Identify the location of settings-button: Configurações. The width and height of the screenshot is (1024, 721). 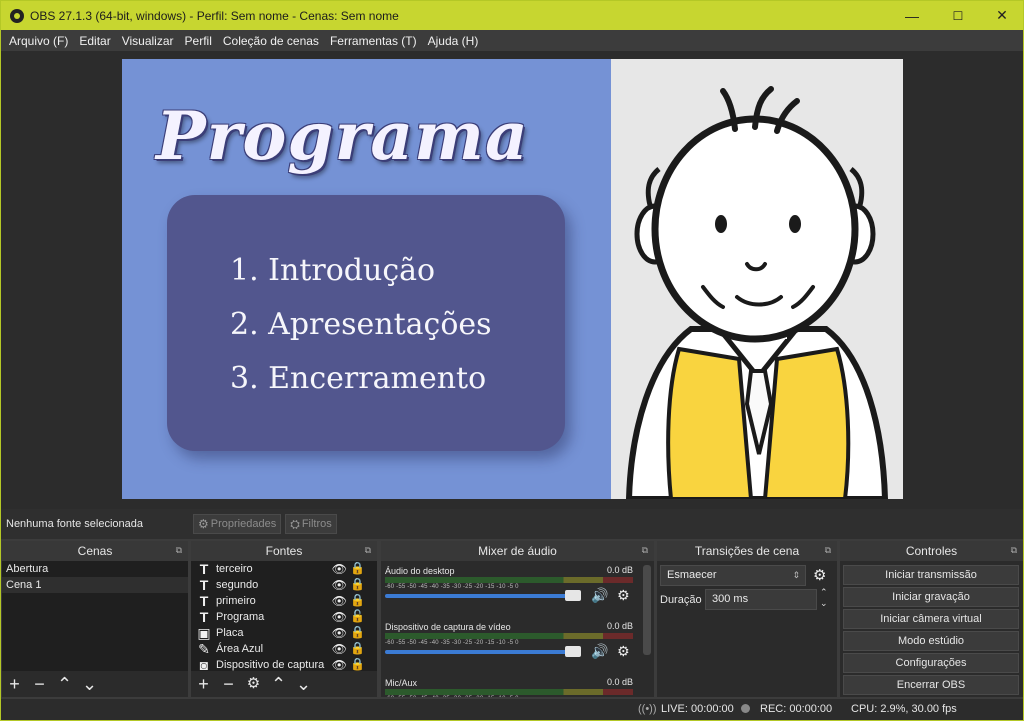
(931, 663).